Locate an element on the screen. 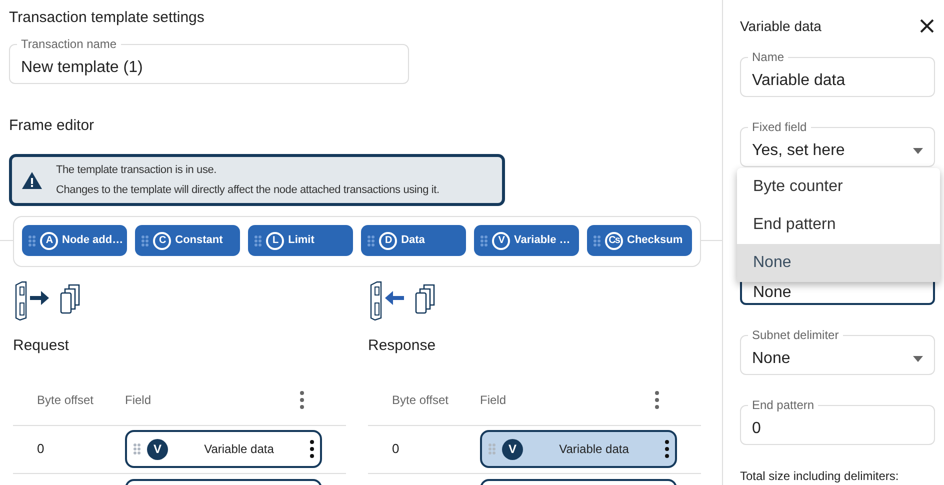  section-title: Frame editor is located at coordinates (52, 126).